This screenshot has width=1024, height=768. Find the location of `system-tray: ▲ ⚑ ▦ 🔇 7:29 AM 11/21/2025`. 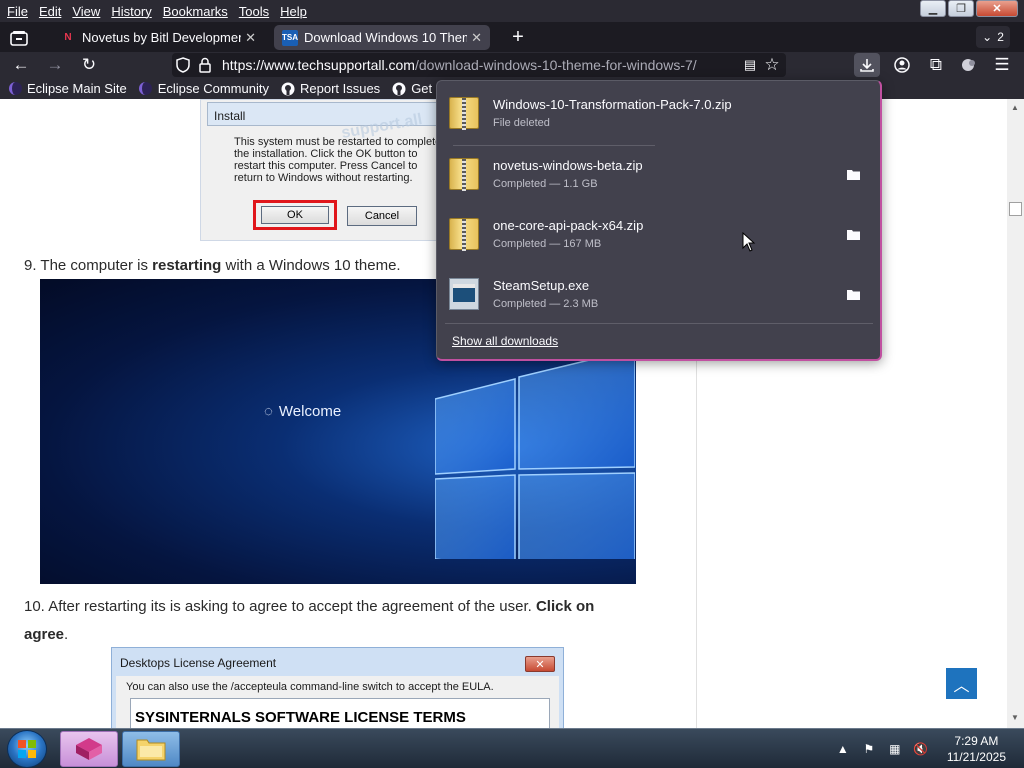

system-tray: ▲ ⚑ ▦ 🔇 7:29 AM 11/21/2025 is located at coordinates (920, 748).